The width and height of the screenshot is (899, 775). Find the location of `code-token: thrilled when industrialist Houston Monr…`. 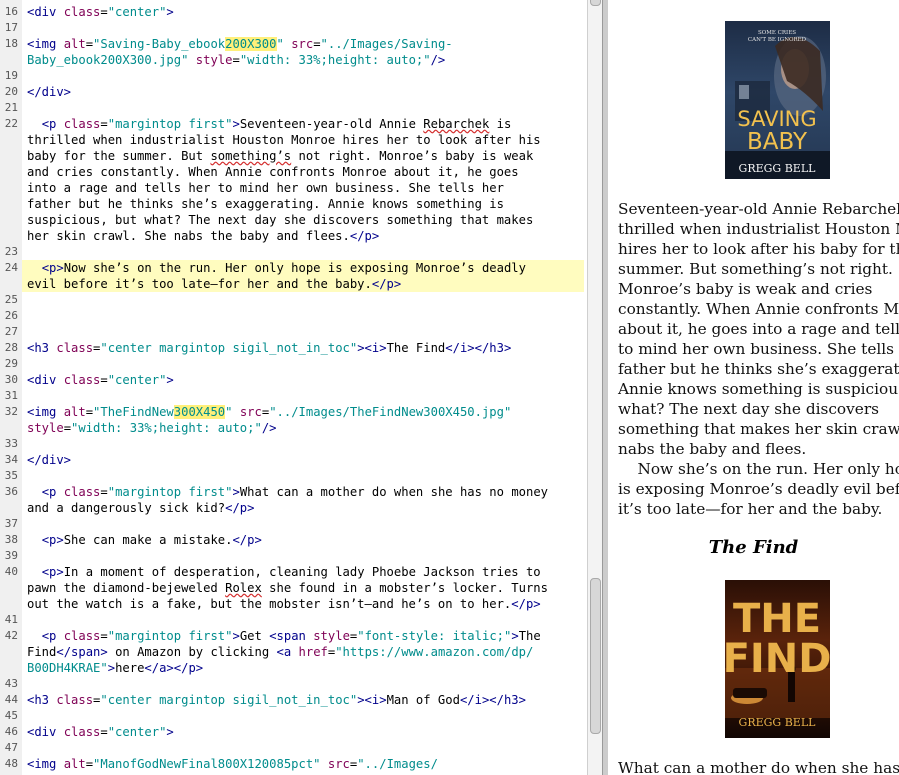

code-token: thrilled when industrialist Houston Monr… is located at coordinates (284, 140).